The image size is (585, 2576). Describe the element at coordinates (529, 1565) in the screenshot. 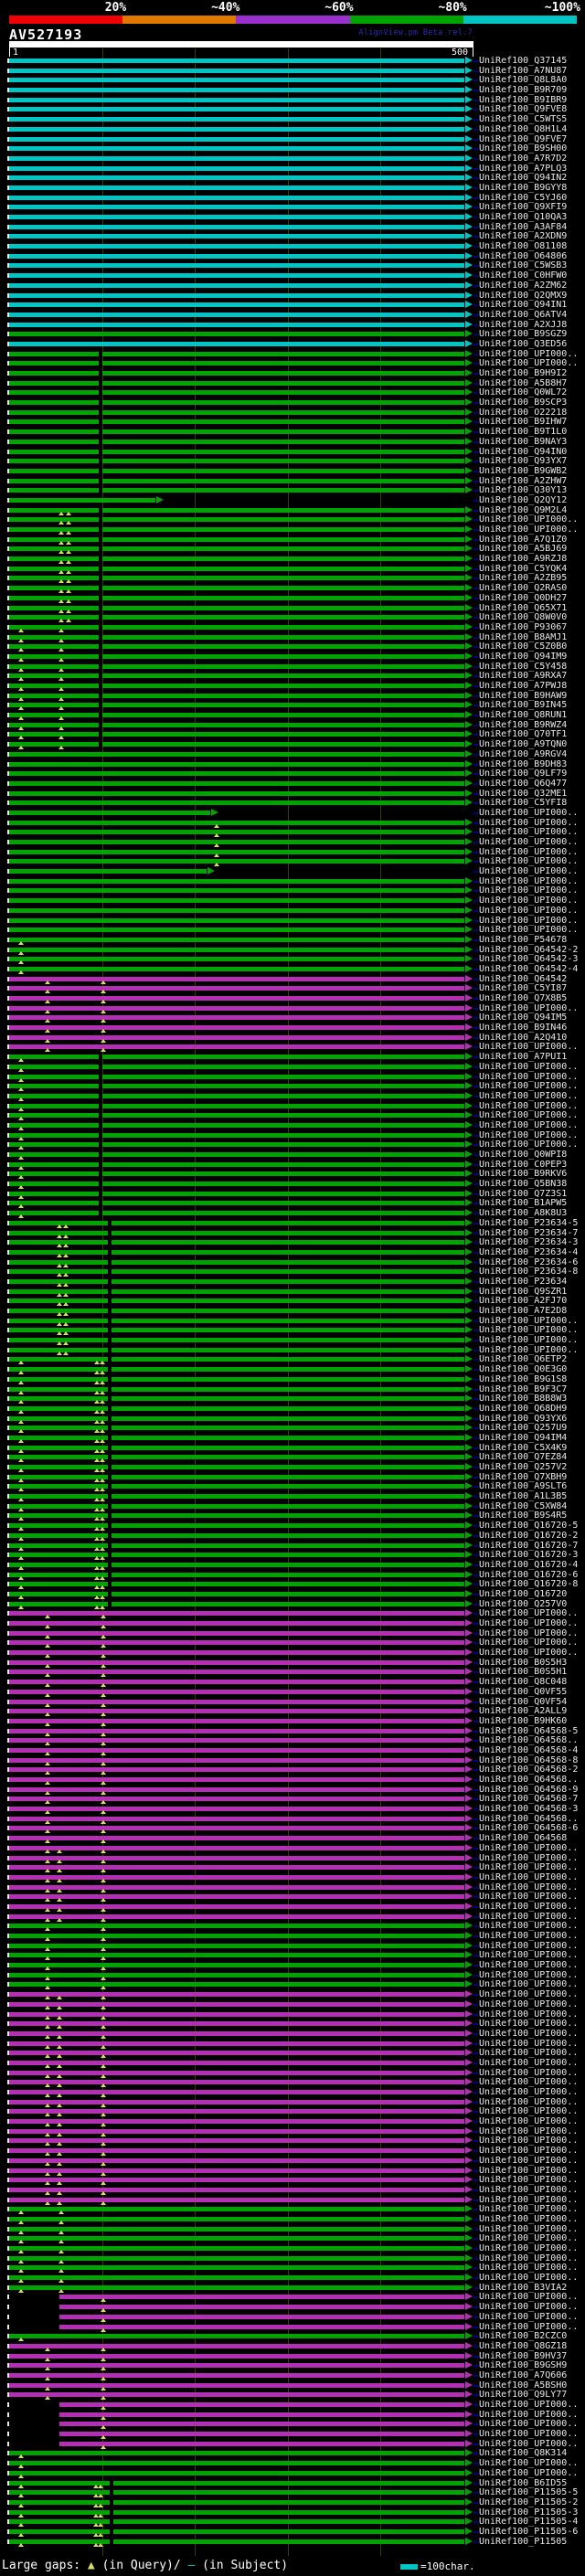

I see `hit-label: UniRef100_Q16720-4` at that location.